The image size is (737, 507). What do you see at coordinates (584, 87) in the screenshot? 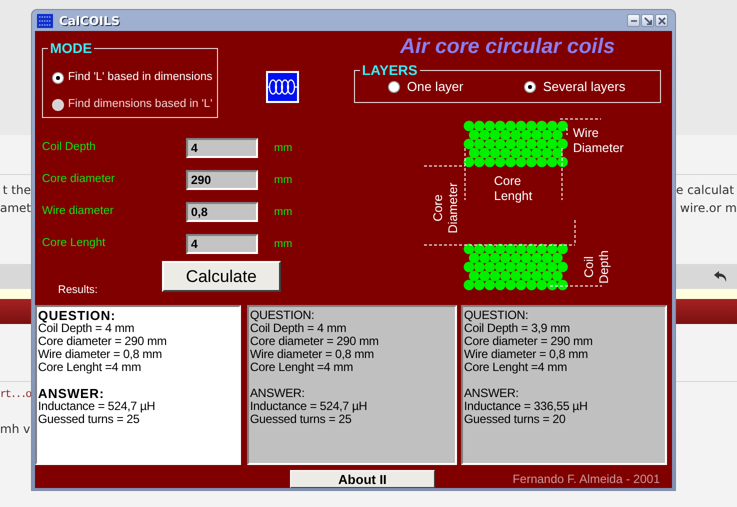
I see `radio-label: Several layers` at bounding box center [584, 87].